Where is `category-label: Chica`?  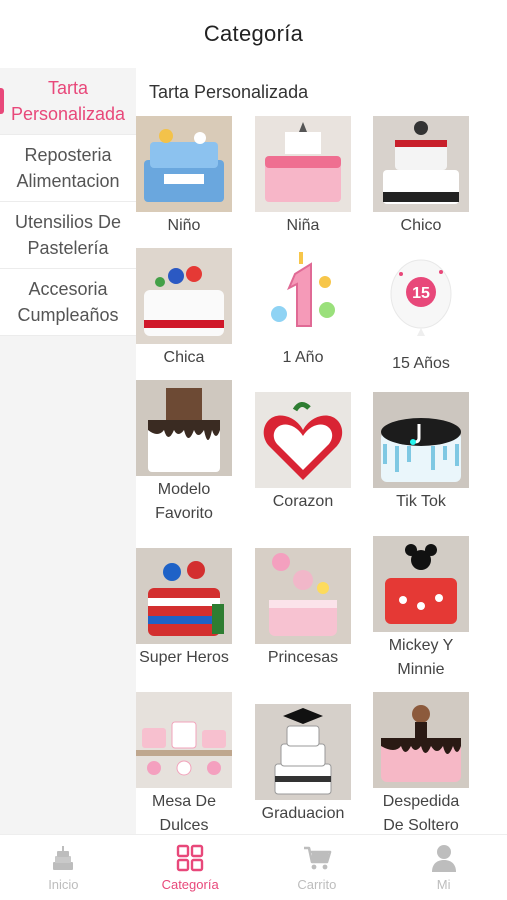
category-label: Chica is located at coordinates (184, 357).